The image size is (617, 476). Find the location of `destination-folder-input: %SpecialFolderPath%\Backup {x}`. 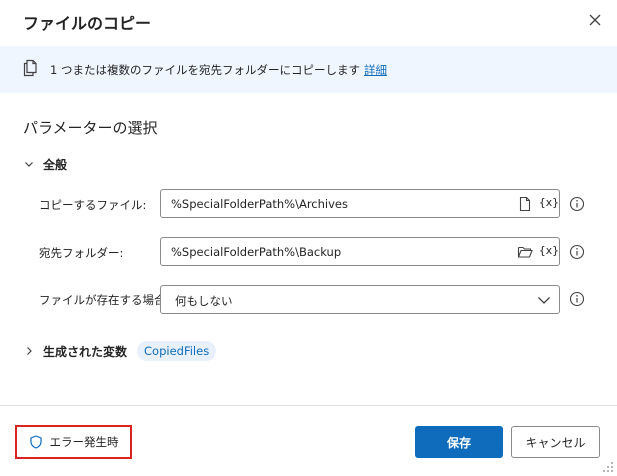

destination-folder-input: %SpecialFolderPath%\Backup {x} is located at coordinates (360, 251).